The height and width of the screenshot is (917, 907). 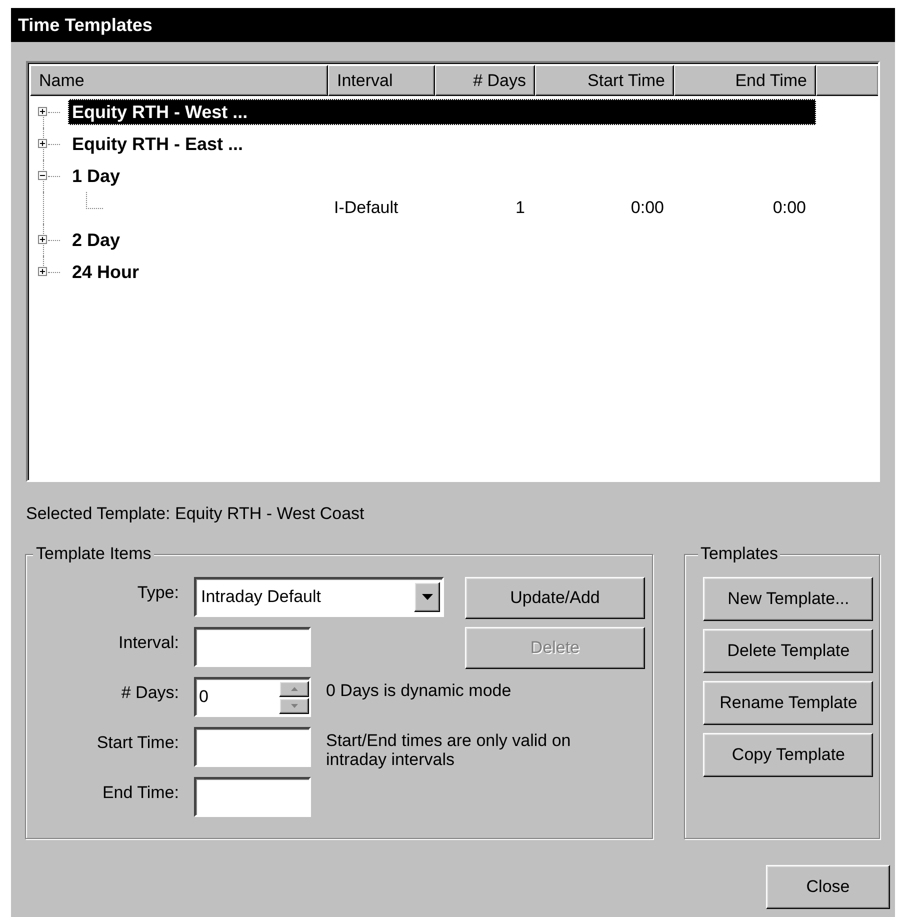 I want to click on field-label: End Time:, so click(x=140, y=793).